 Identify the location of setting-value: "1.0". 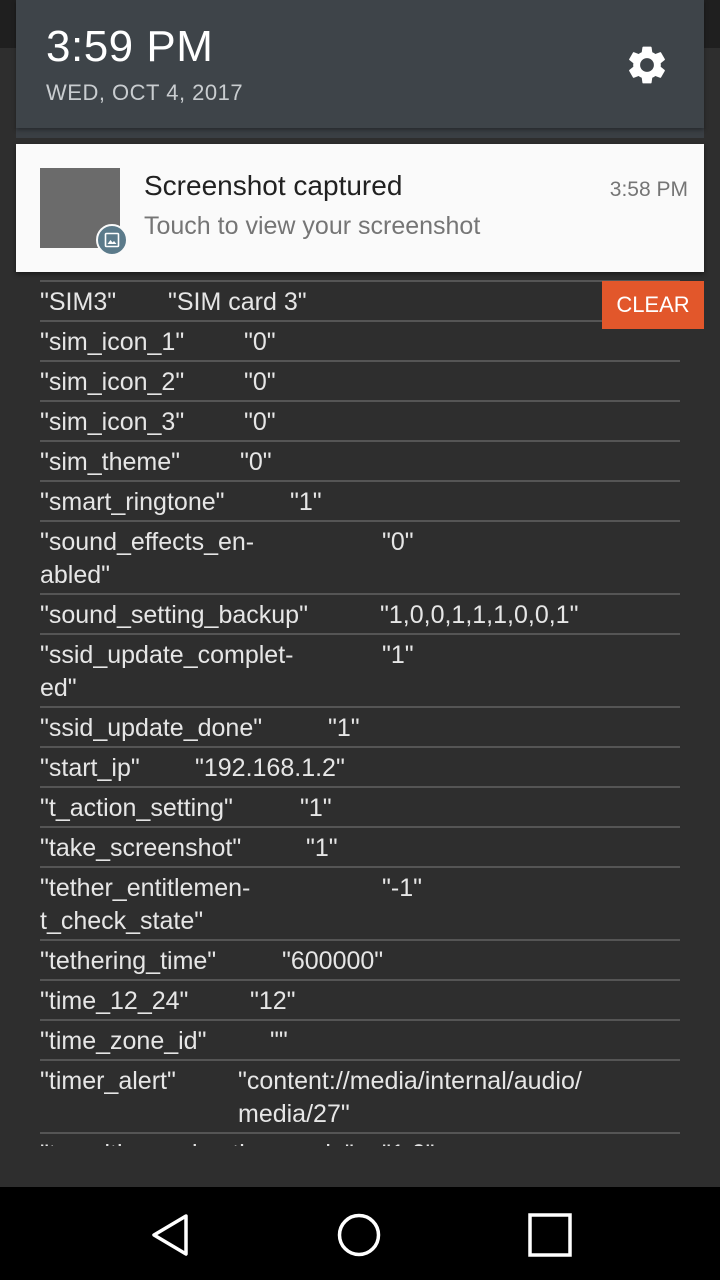
(408, 1142).